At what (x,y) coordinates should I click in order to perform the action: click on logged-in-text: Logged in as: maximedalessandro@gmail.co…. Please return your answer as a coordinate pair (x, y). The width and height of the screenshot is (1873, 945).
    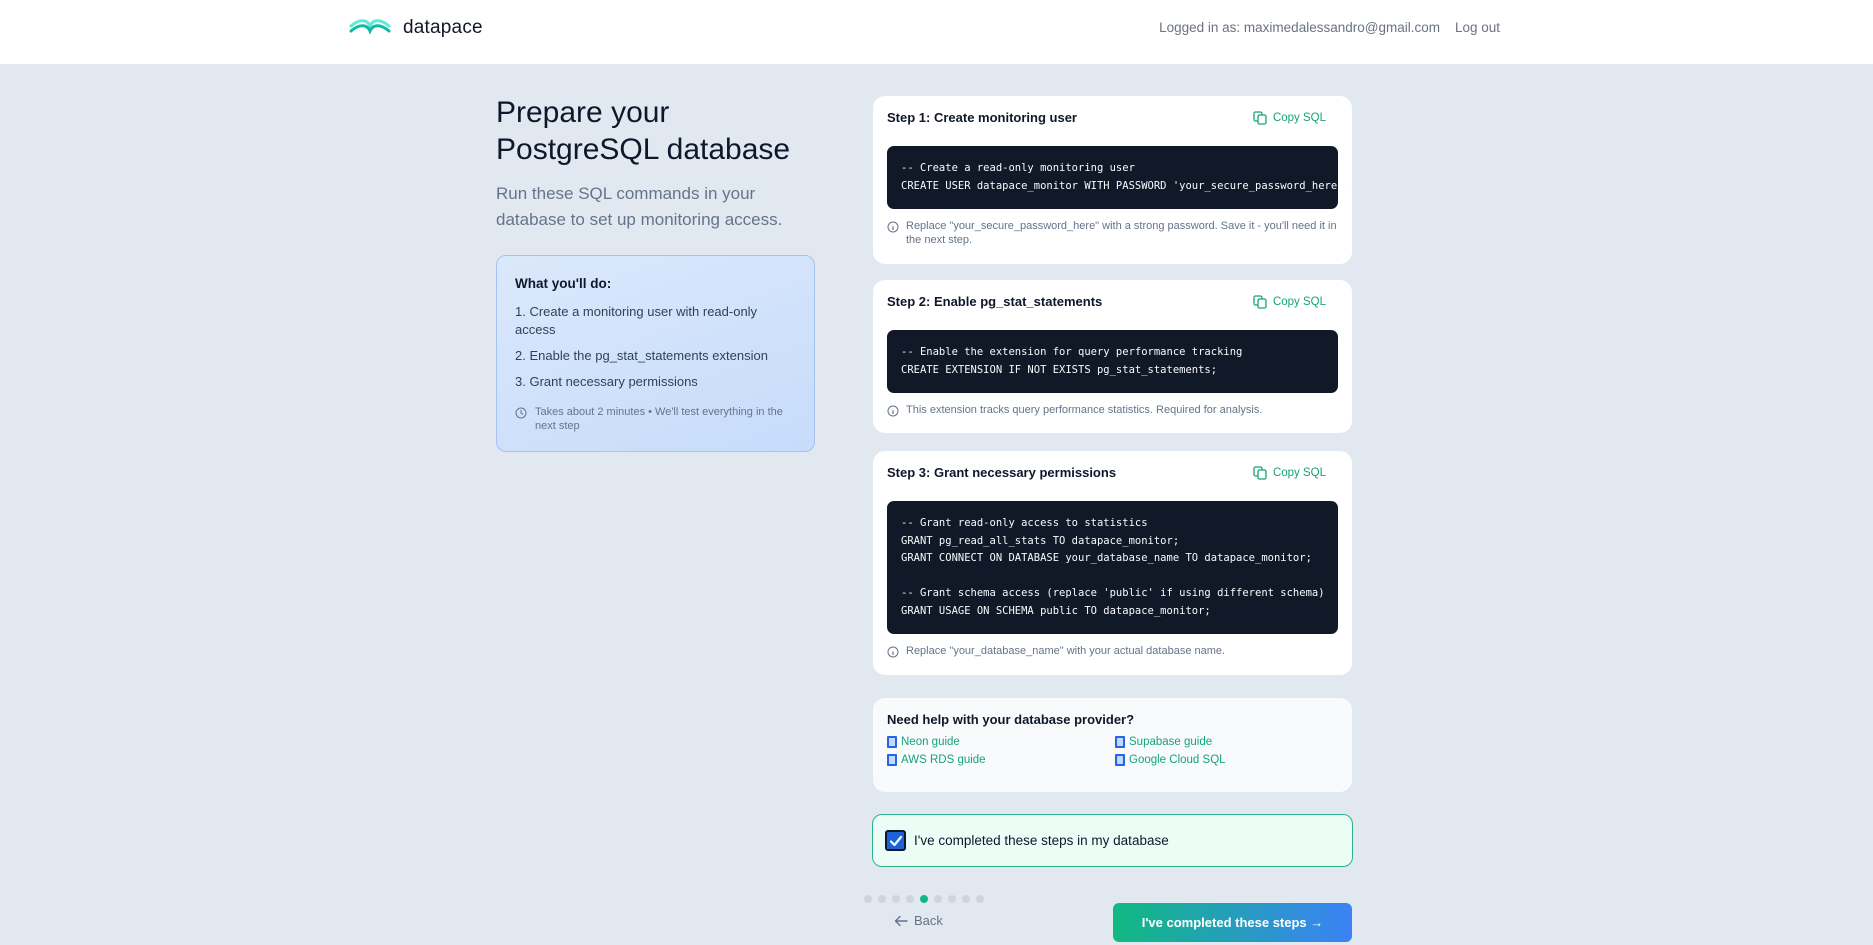
    Looking at the image, I should click on (1299, 27).